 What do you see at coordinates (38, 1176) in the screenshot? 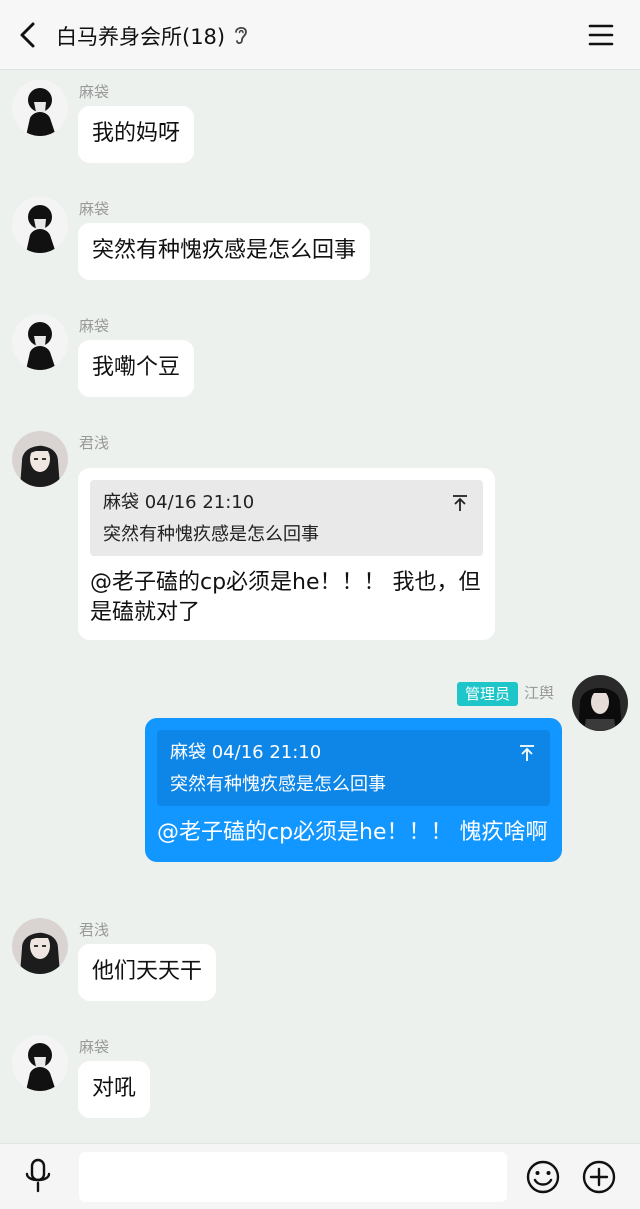
I see `microphone-icon` at bounding box center [38, 1176].